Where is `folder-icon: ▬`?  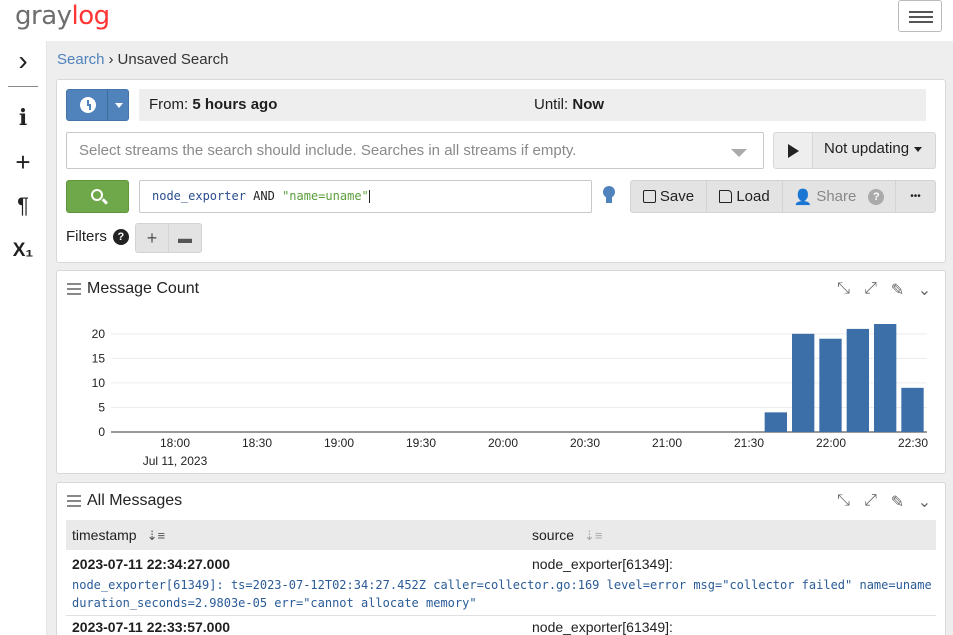 folder-icon: ▬ is located at coordinates (185, 238).